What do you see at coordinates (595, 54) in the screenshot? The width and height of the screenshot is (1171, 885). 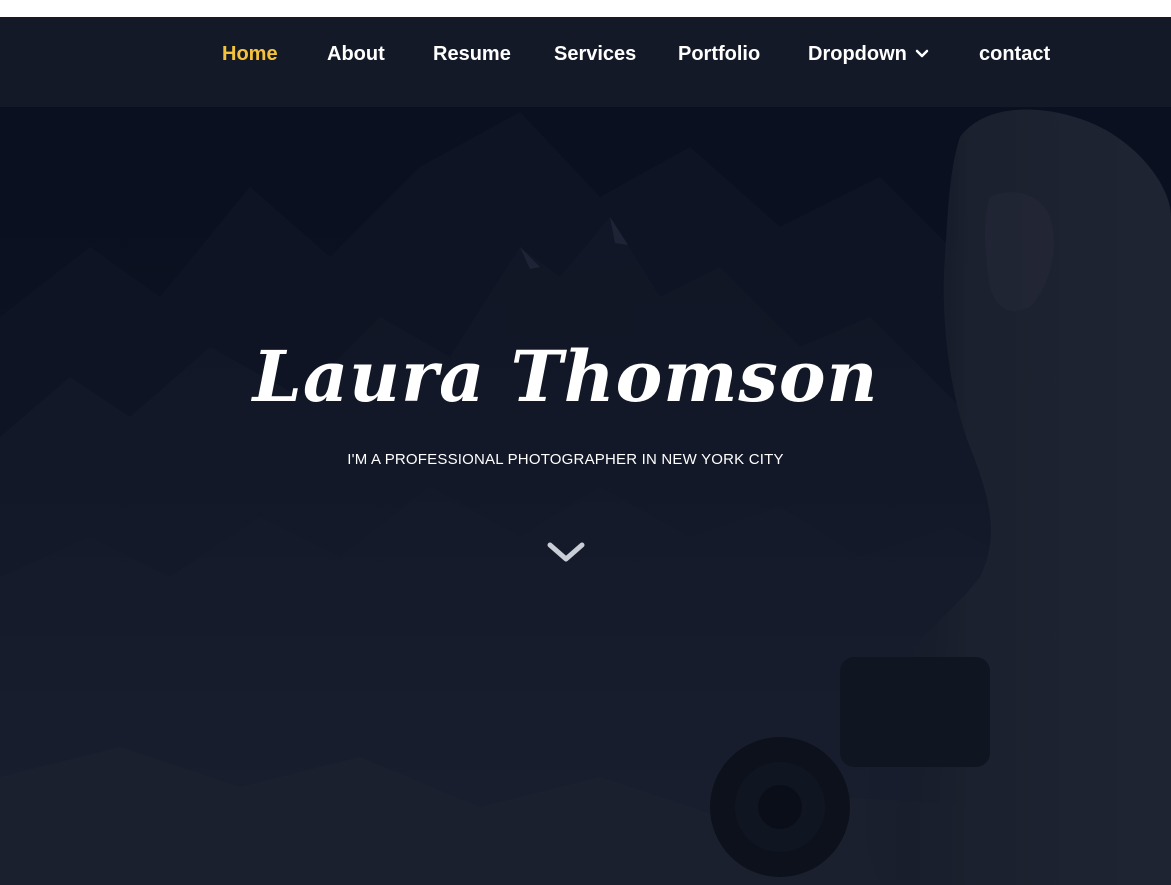 I see `nav-services: Services` at bounding box center [595, 54].